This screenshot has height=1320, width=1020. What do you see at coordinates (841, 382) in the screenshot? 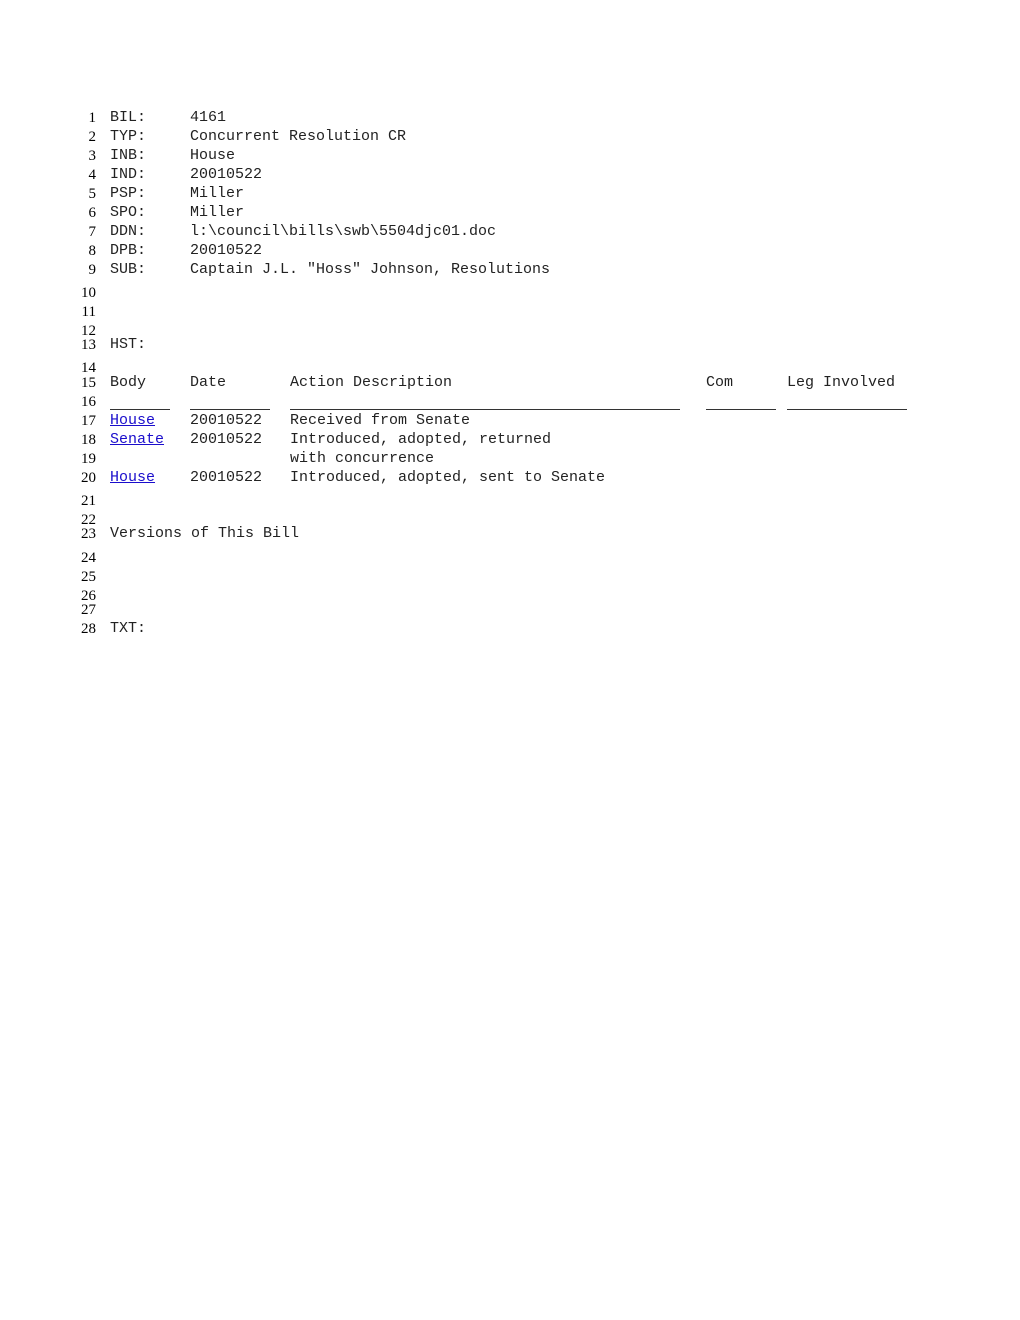
I see `header-leg: Leg Involved` at bounding box center [841, 382].